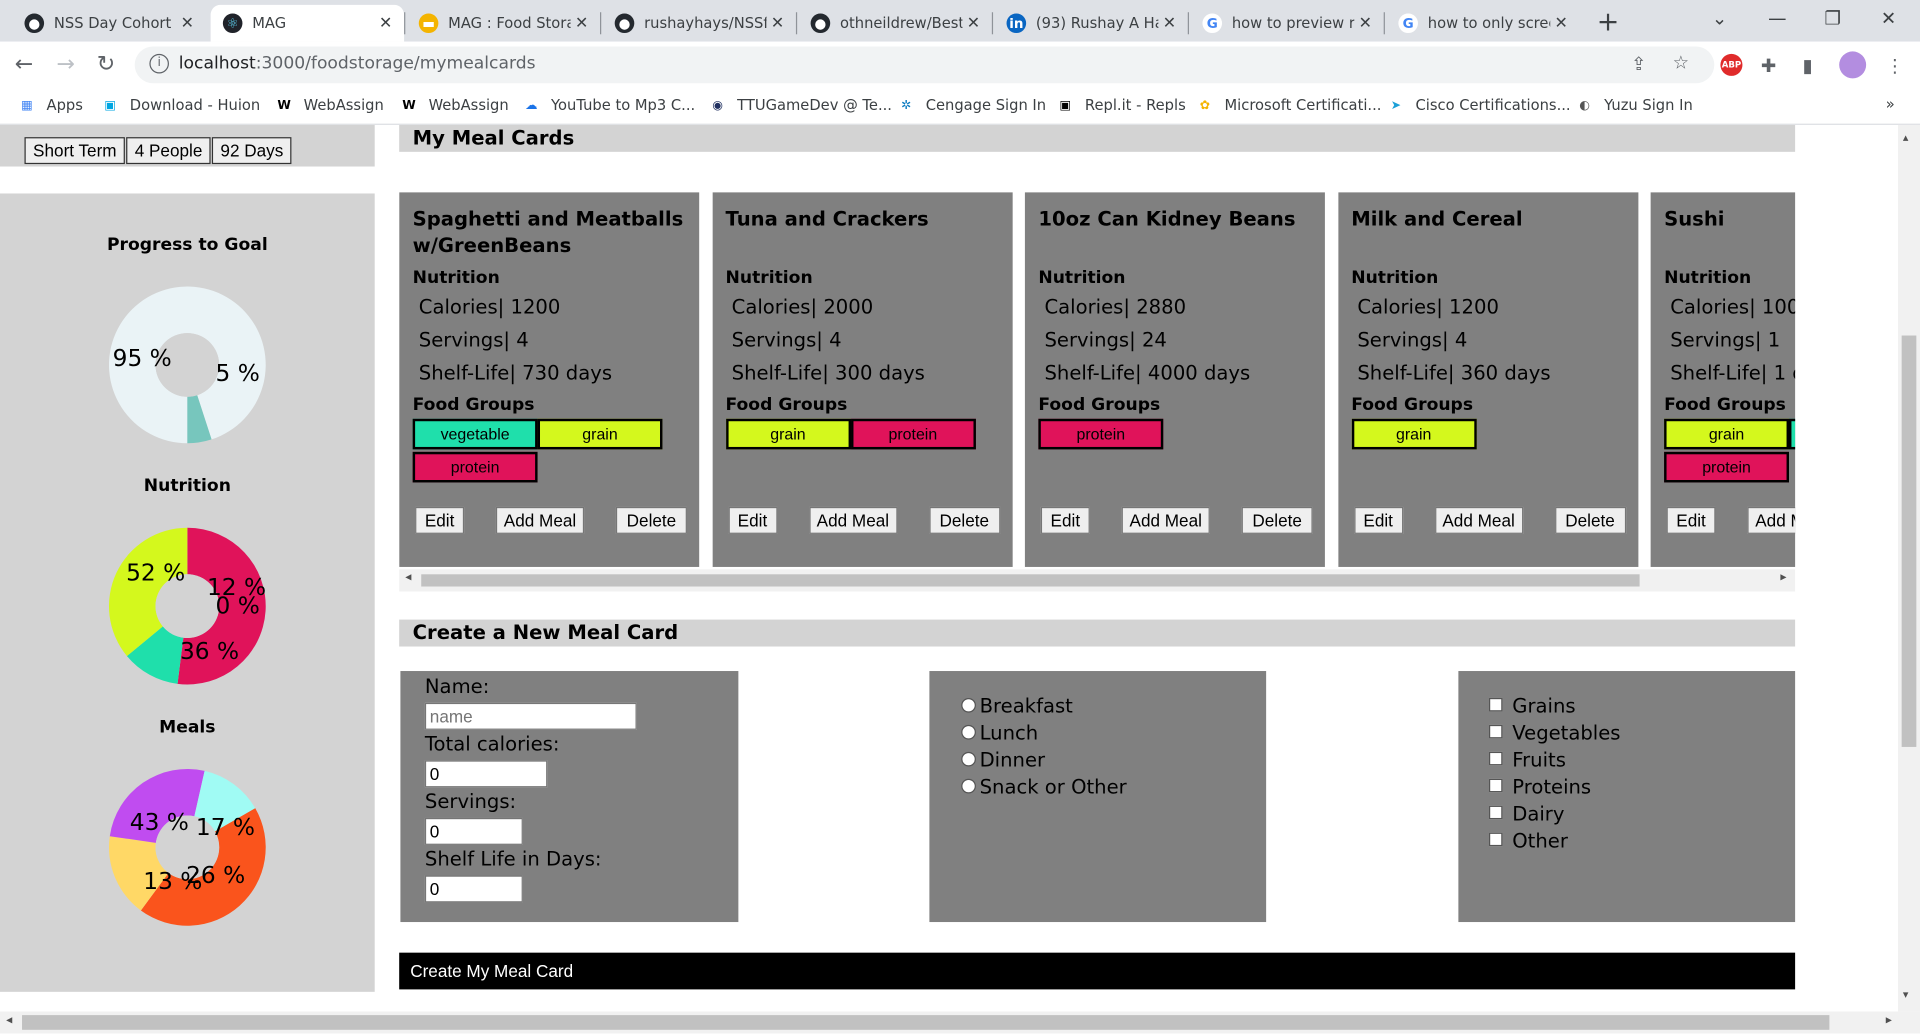  I want to click on meal-type-label: Snack or Other, so click(1053, 787).